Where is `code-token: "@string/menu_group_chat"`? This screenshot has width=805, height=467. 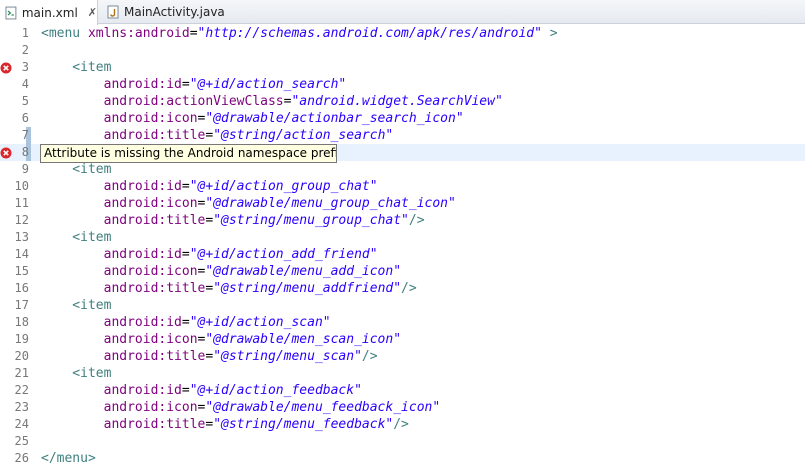
code-token: "@string/menu_group_chat" is located at coordinates (311, 220).